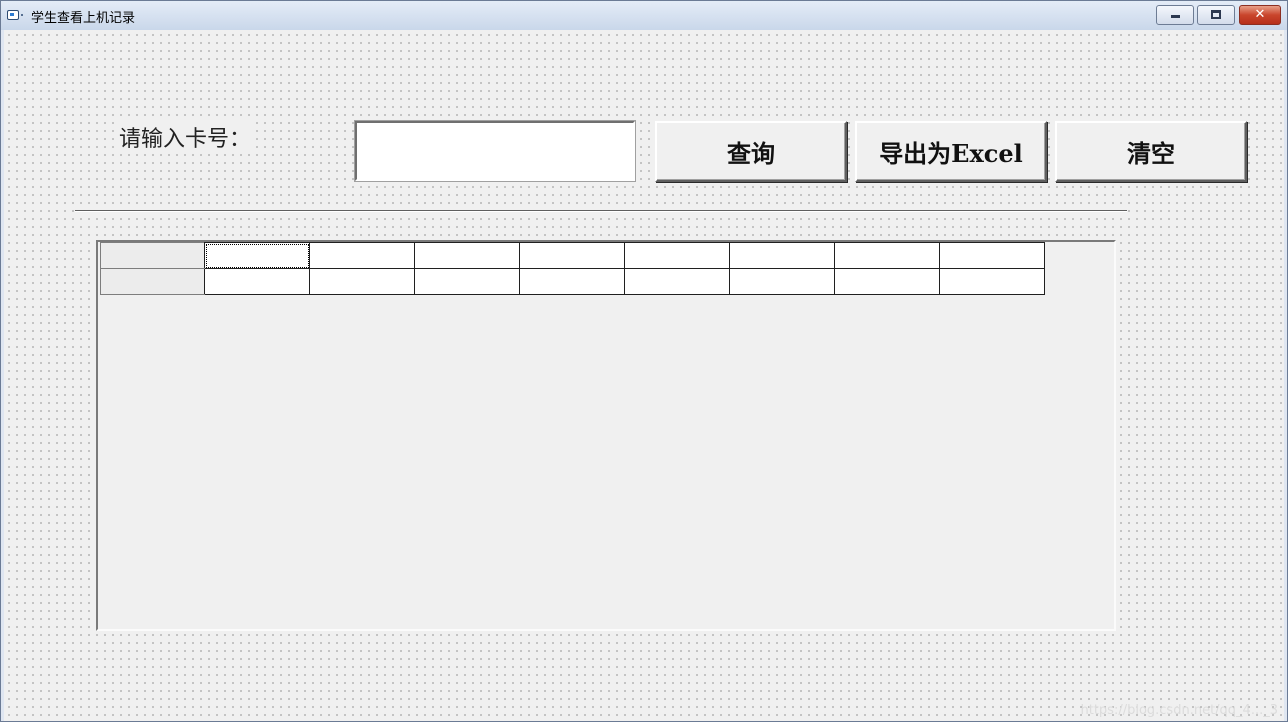  Describe the element at coordinates (15, 15) in the screenshot. I see `app-form-icon` at that location.